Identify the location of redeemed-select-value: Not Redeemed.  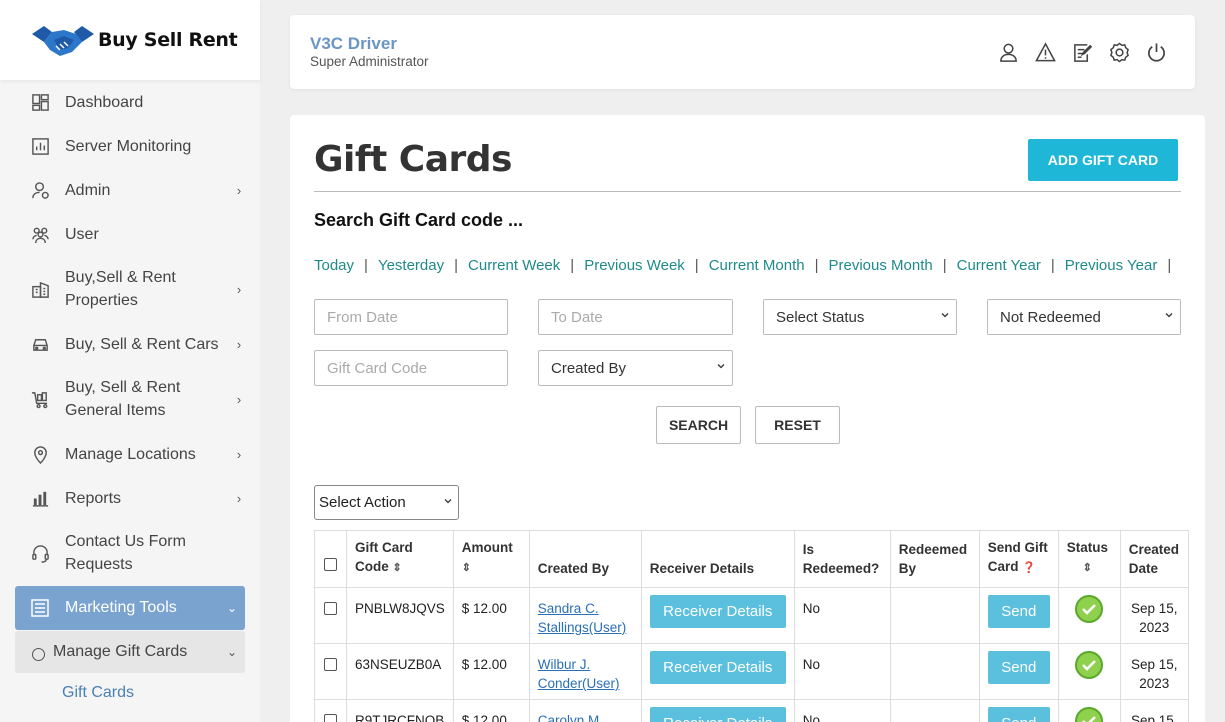
(1050, 317).